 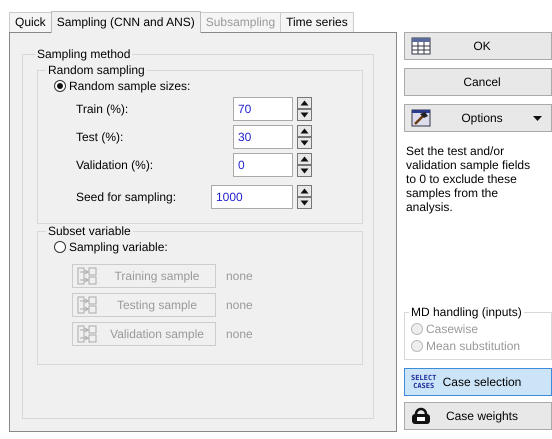 I want to click on tab: Sampling (CNN and ANS), so click(x=125, y=22).